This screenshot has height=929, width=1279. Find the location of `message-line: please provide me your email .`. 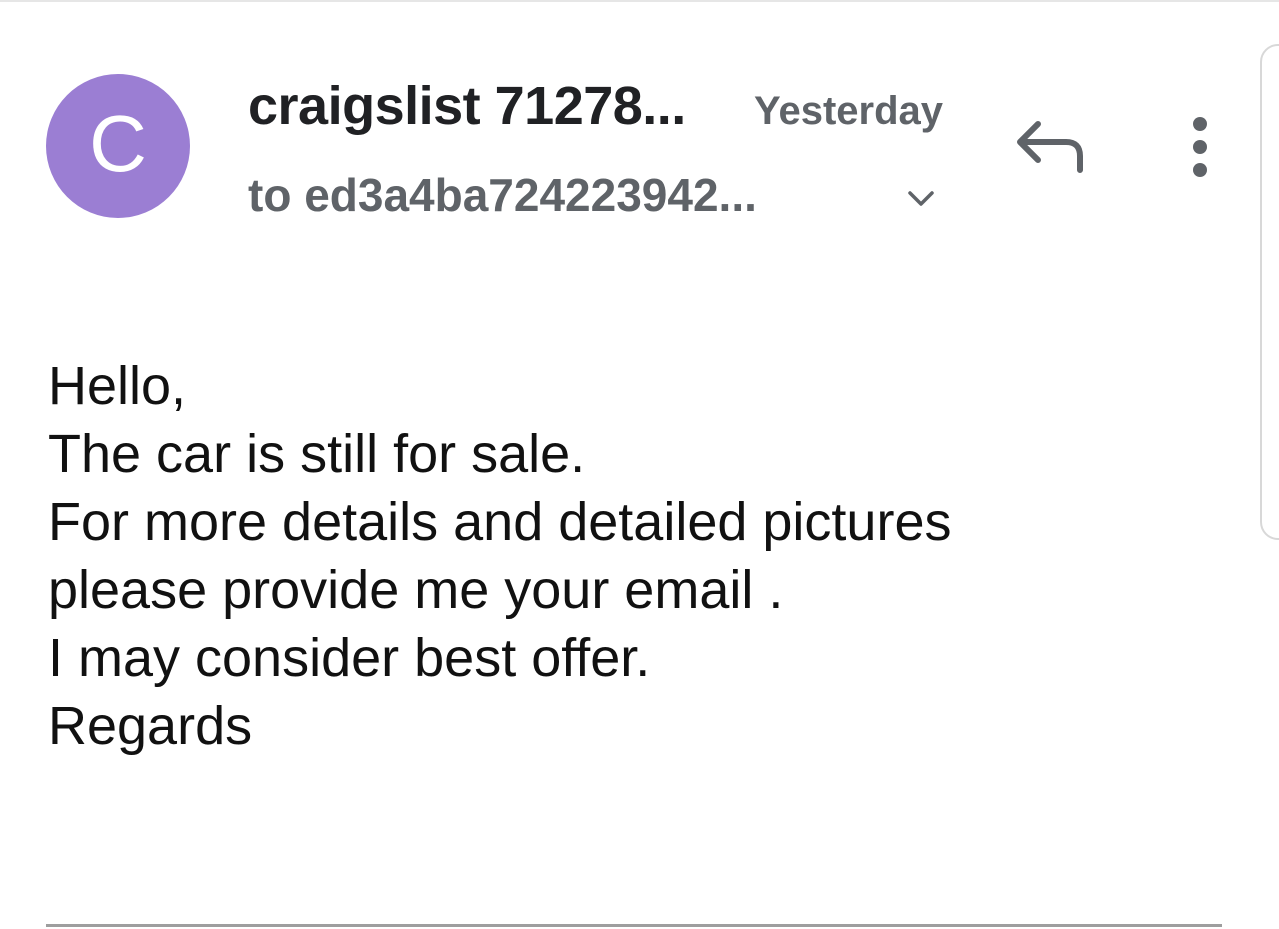

message-line: please provide me your email . is located at coordinates (416, 590).